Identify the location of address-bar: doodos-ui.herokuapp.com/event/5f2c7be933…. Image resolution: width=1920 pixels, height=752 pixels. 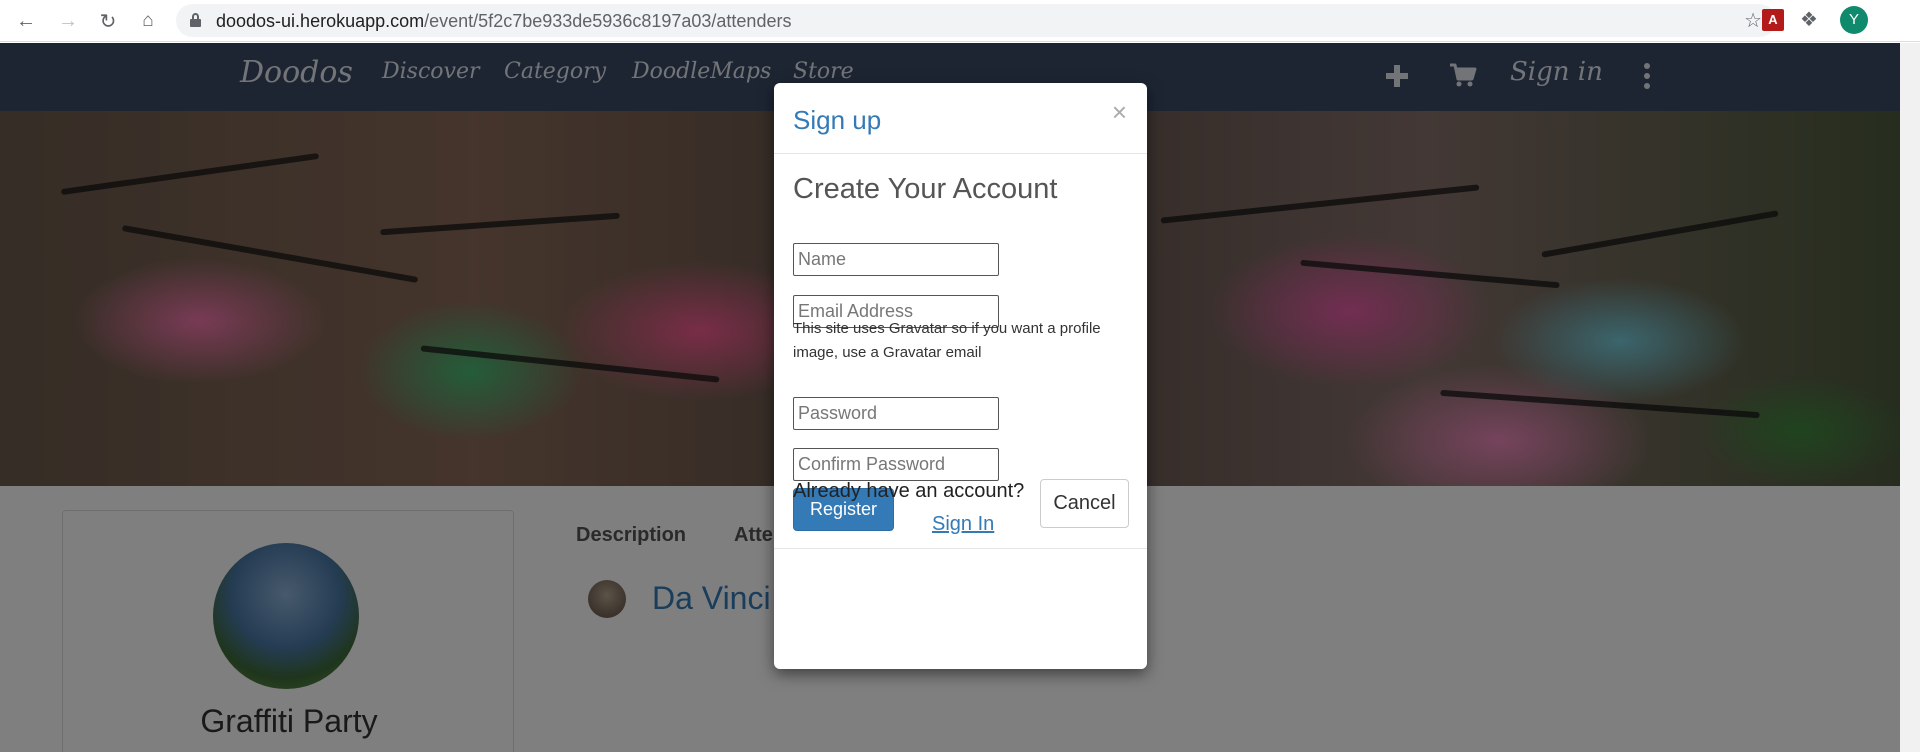
(976, 20).